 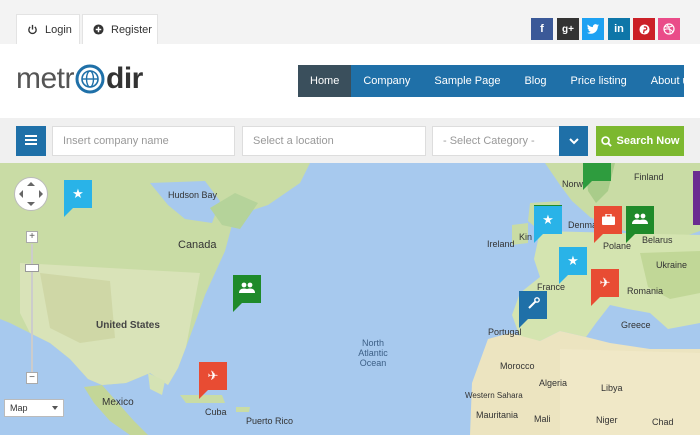 I want to click on pinterest-icon, so click(x=644, y=29).